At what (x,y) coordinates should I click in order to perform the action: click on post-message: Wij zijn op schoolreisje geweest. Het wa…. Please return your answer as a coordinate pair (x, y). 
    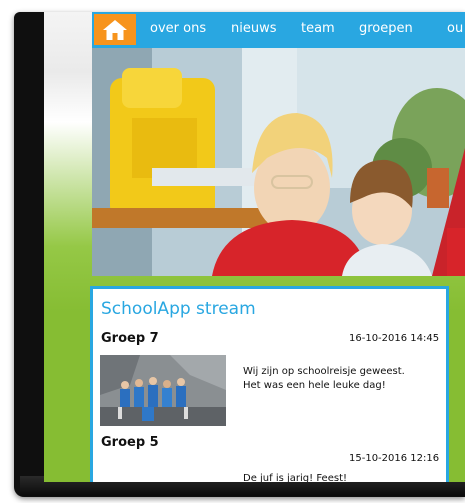
    Looking at the image, I should click on (324, 378).